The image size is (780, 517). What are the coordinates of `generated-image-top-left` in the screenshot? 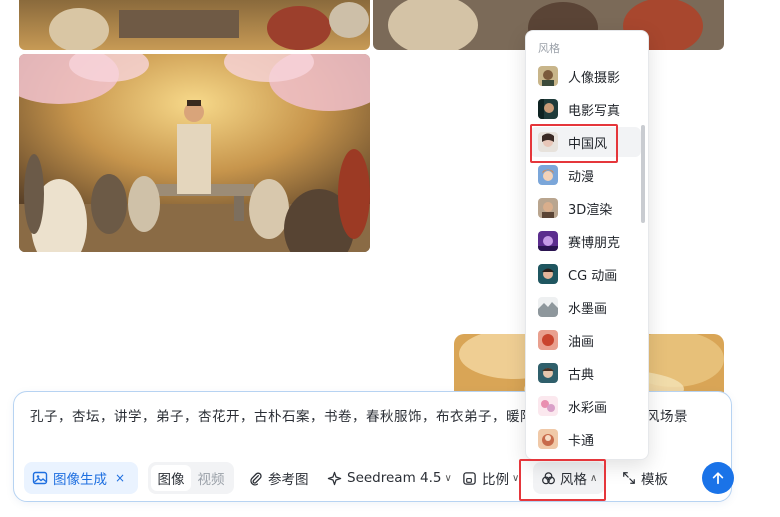 It's located at (194, 25).